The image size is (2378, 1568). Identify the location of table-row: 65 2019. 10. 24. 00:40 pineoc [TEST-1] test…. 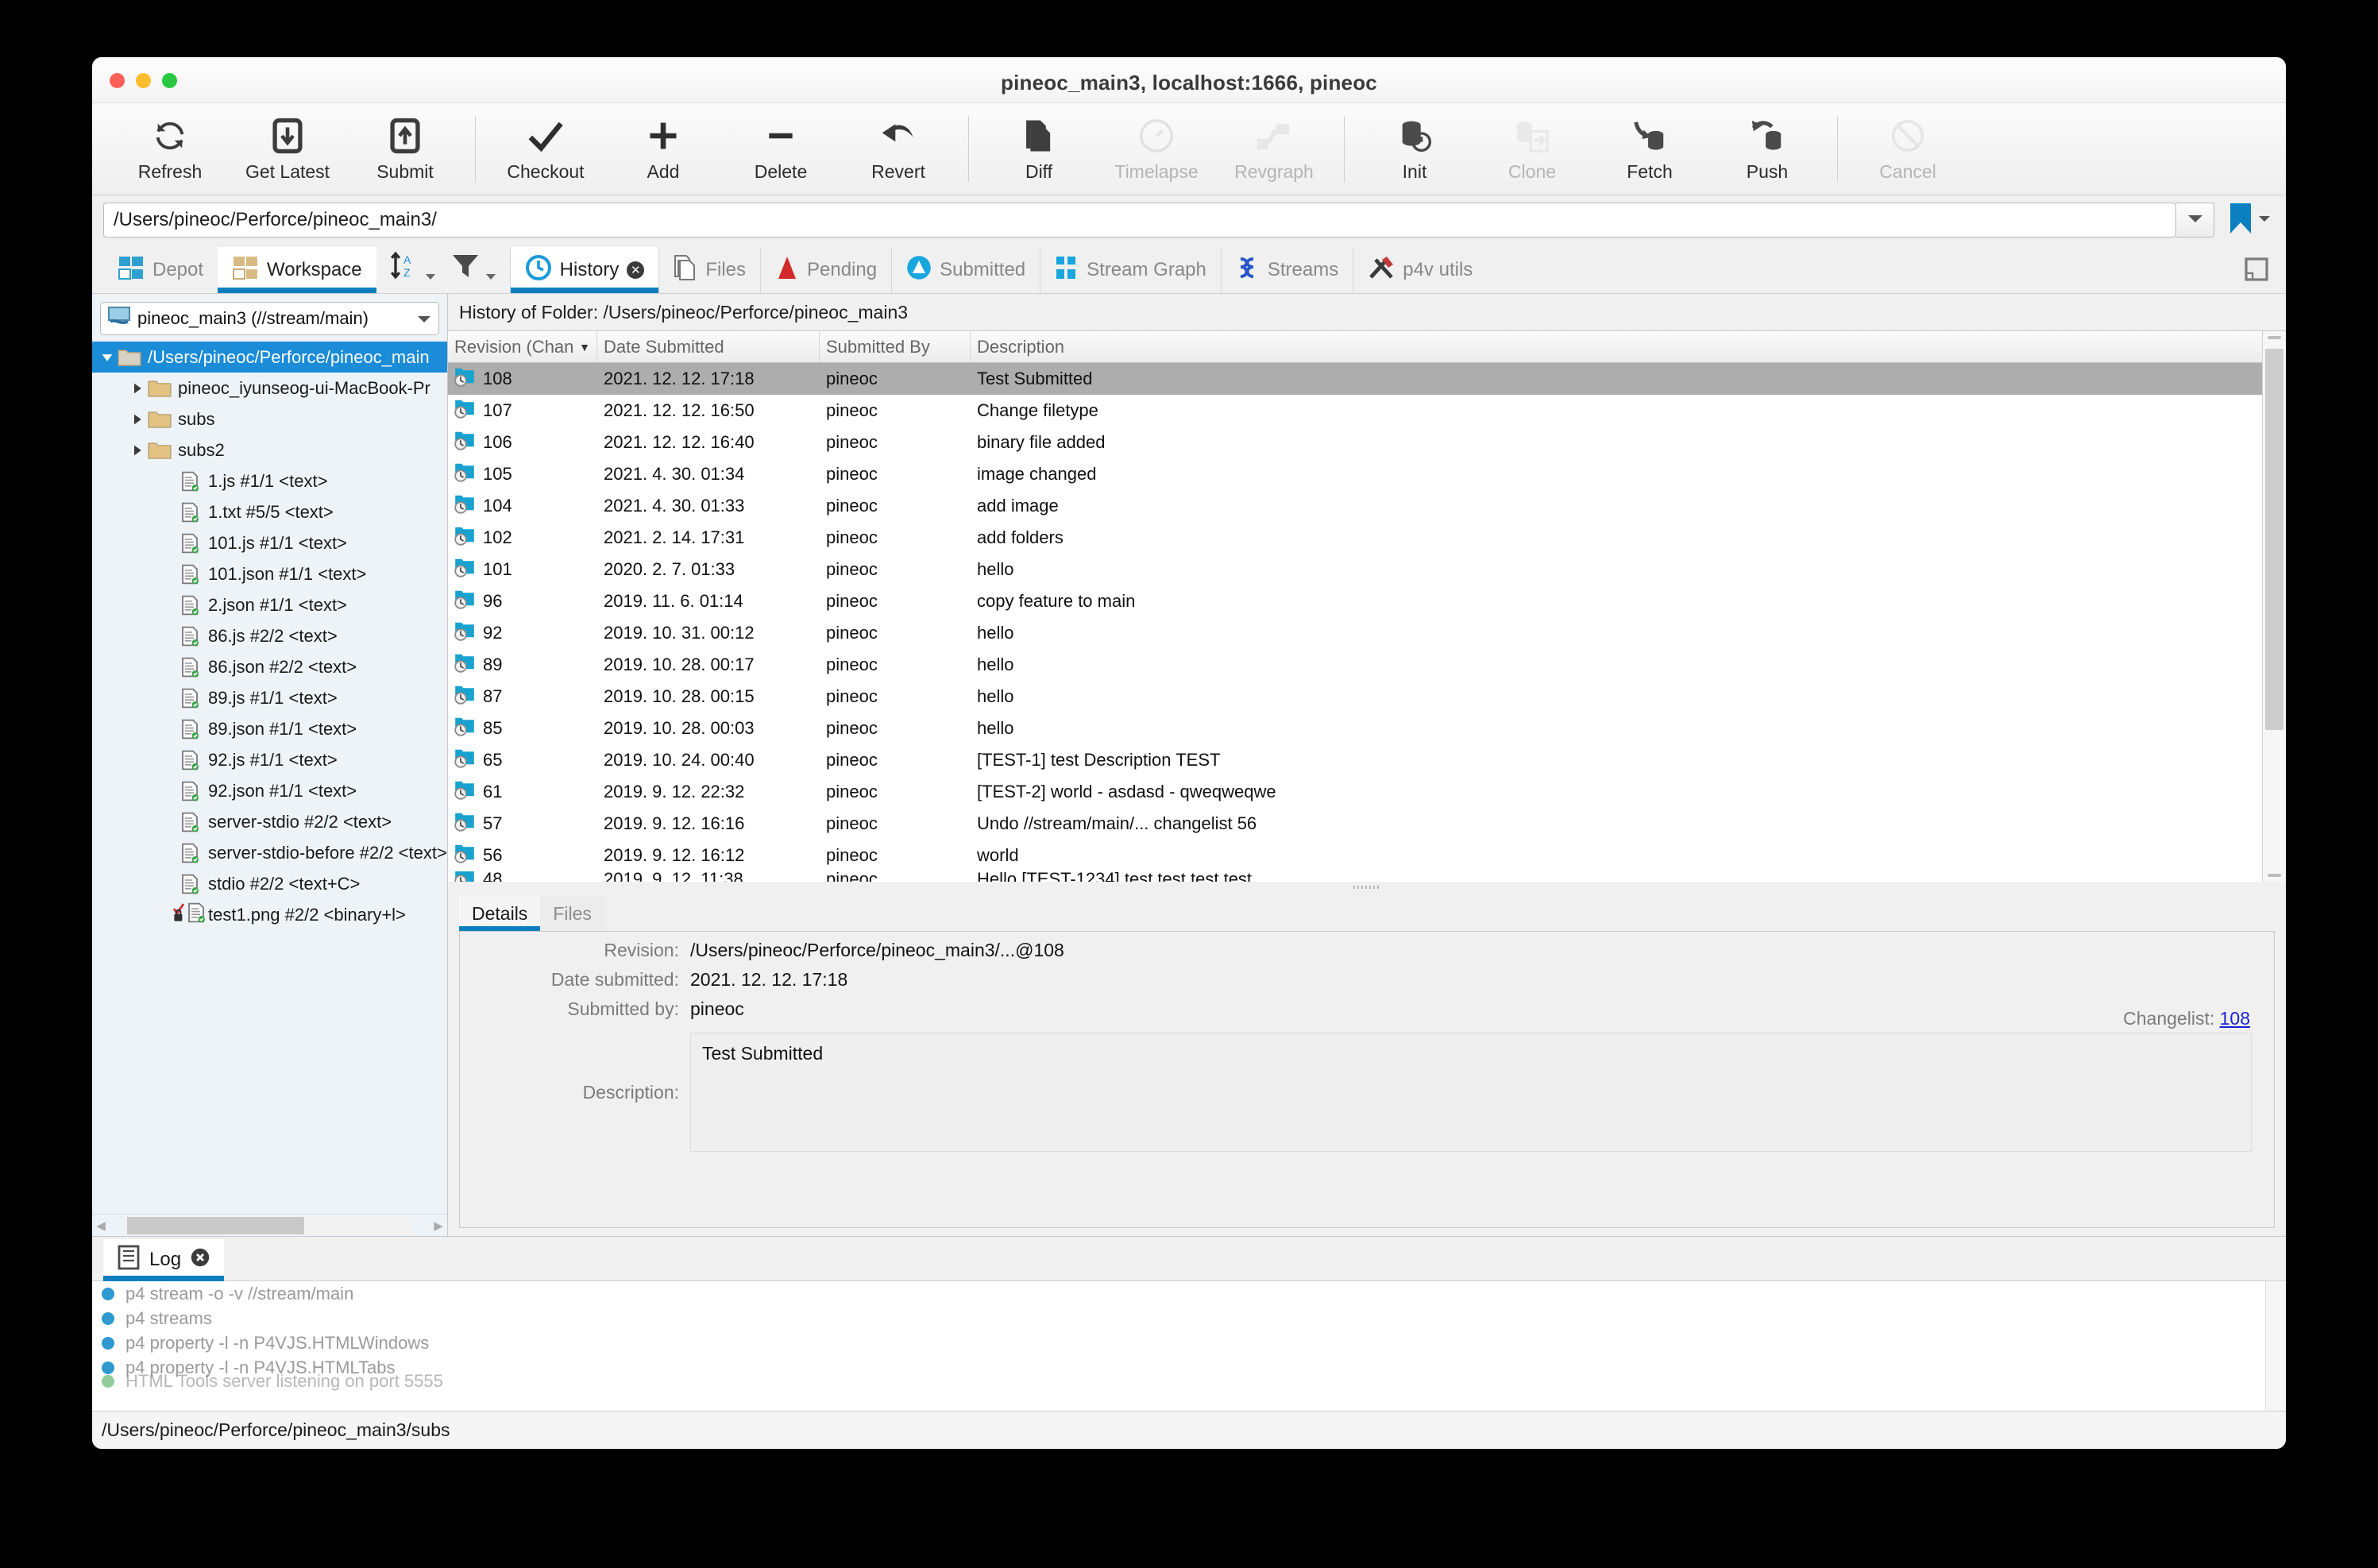
(1355, 760).